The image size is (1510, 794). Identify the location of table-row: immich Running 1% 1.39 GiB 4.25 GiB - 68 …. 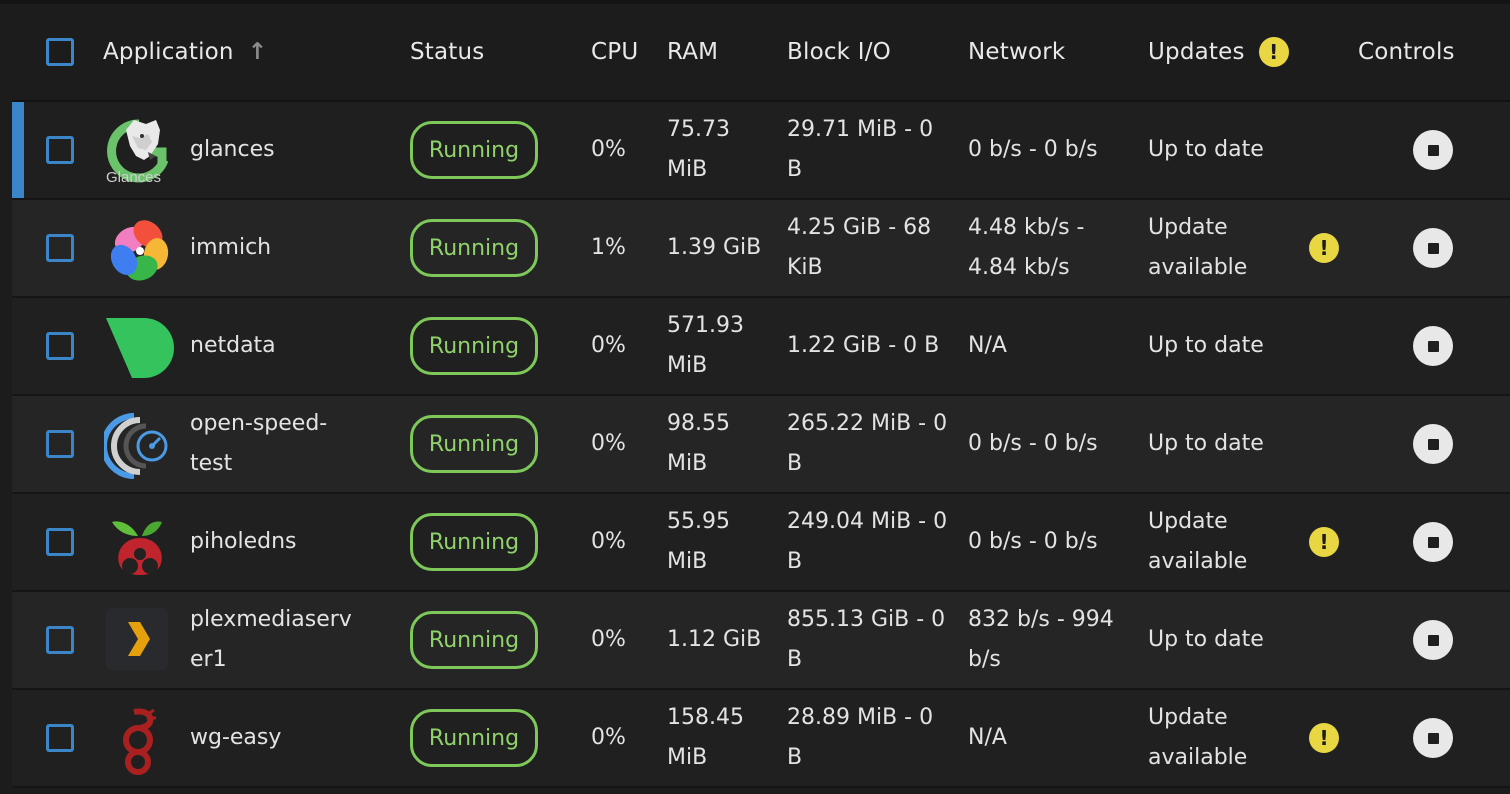
(761, 249).